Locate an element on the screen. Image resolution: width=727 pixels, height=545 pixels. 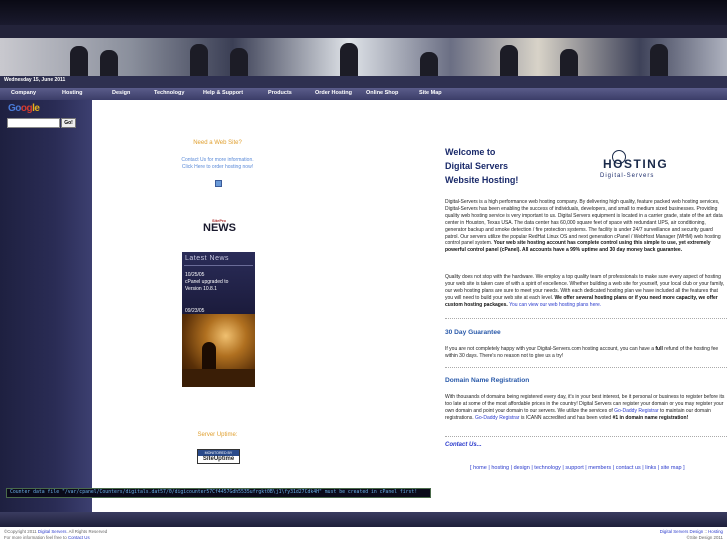
domain-heading: Domain Name Registration is located at coordinates (487, 380).